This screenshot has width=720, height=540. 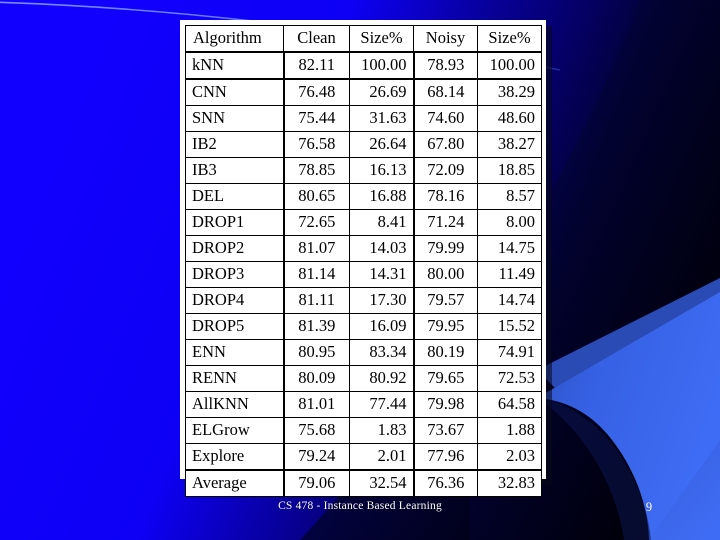 What do you see at coordinates (445, 352) in the screenshot?
I see `cell-noisy: 80.19` at bounding box center [445, 352].